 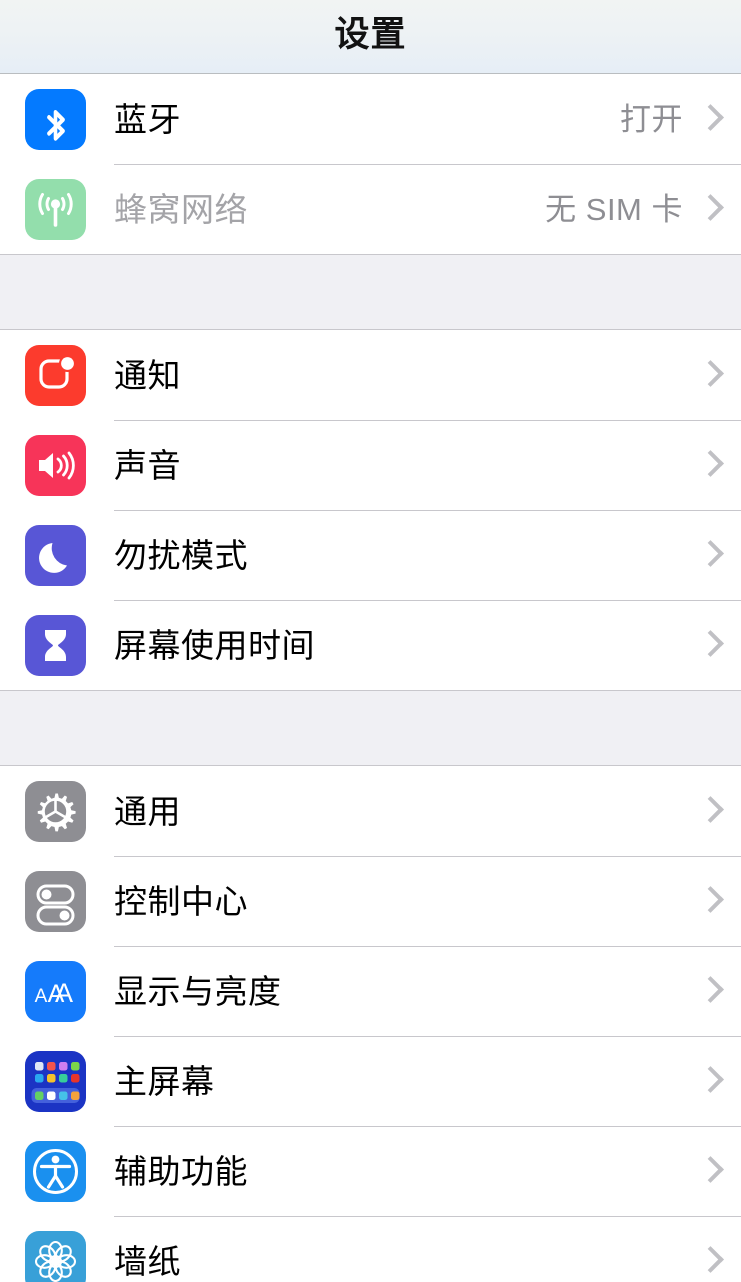 What do you see at coordinates (181, 555) in the screenshot?
I see `settings-row-label: 勿扰模式` at bounding box center [181, 555].